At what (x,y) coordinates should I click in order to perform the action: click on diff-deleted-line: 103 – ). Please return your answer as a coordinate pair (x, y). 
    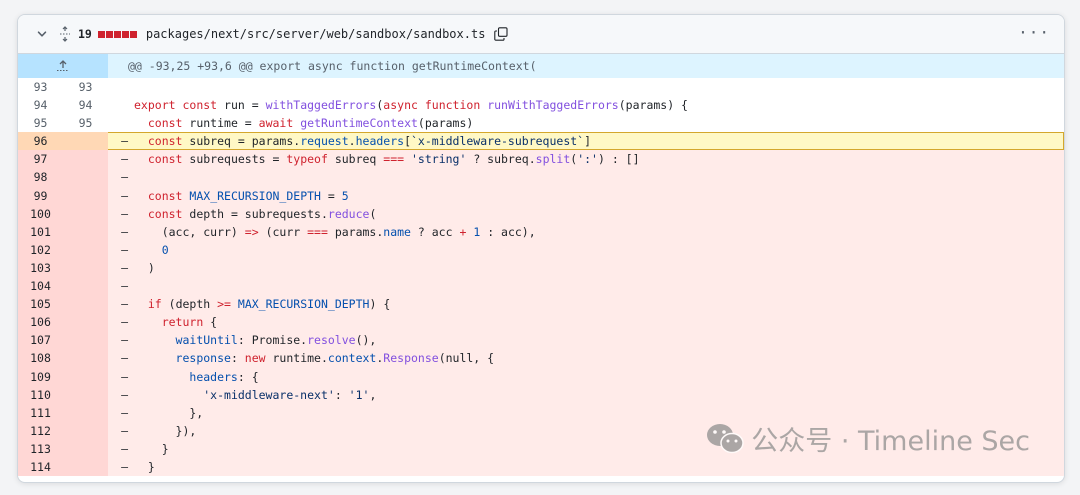
    Looking at the image, I should click on (541, 268).